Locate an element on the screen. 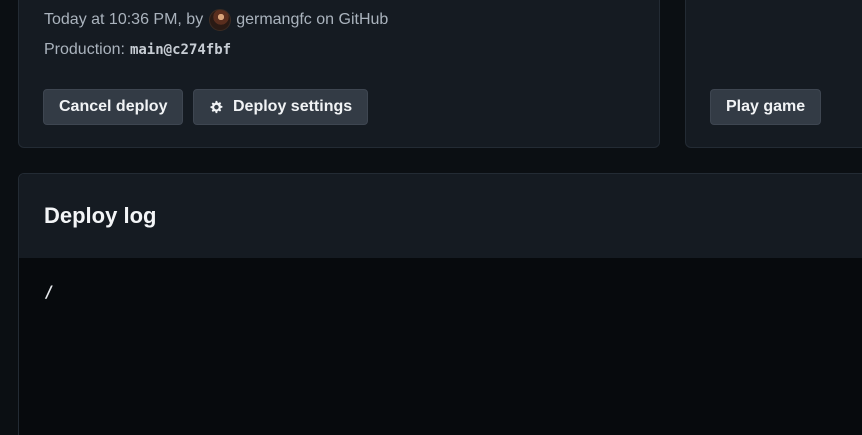  production-line: Production: main@c274fbf is located at coordinates (137, 50).